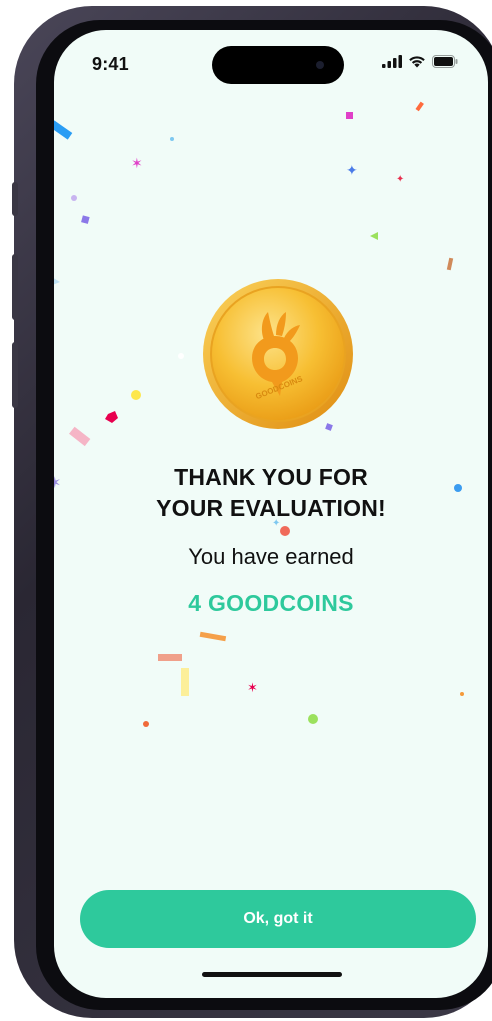  What do you see at coordinates (271, 508) in the screenshot?
I see `title-line-2: YOUR EVALUATION!` at bounding box center [271, 508].